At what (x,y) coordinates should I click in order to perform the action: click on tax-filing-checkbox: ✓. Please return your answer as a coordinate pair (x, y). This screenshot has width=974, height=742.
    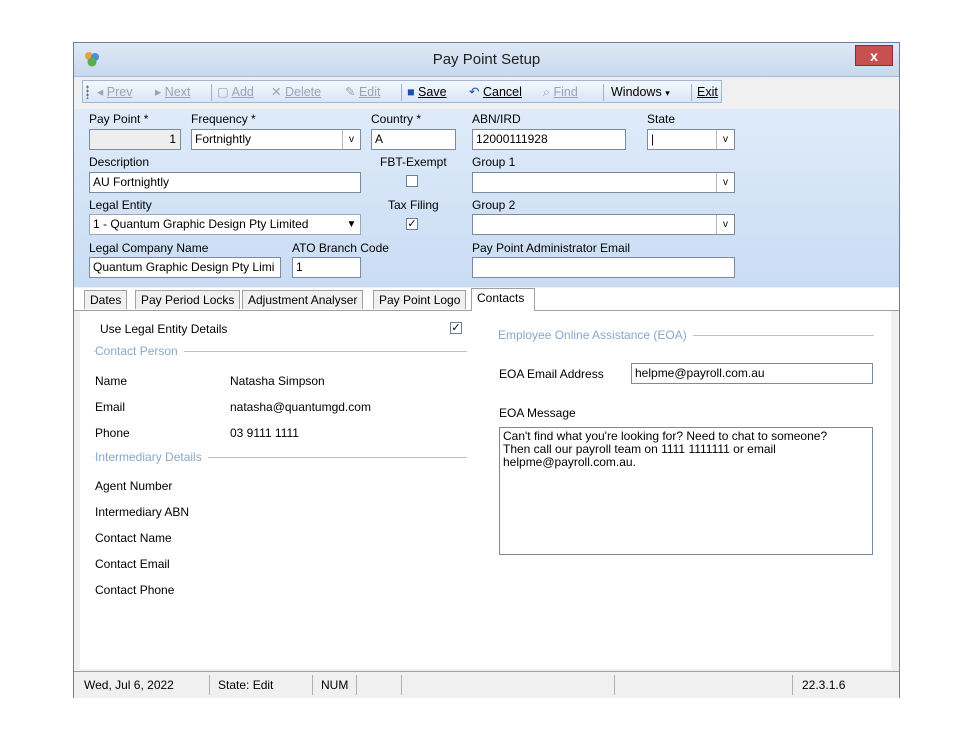
    Looking at the image, I should click on (412, 224).